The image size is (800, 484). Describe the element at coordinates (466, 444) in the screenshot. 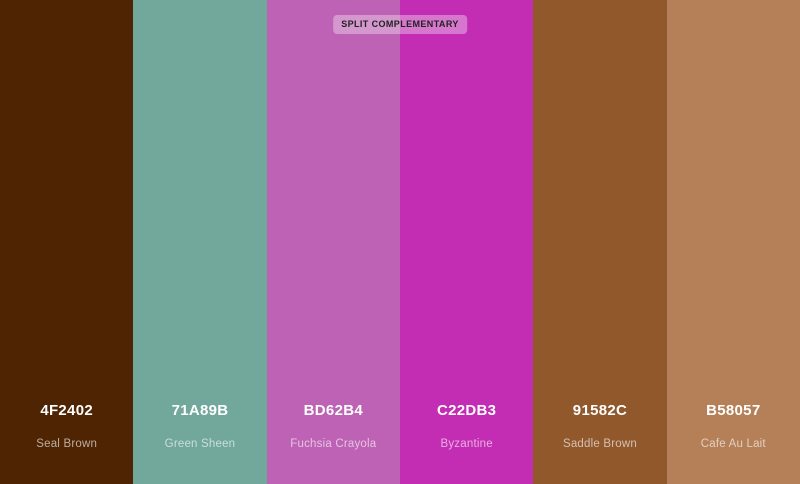

I see `swatch-color-name: Byzantine` at that location.